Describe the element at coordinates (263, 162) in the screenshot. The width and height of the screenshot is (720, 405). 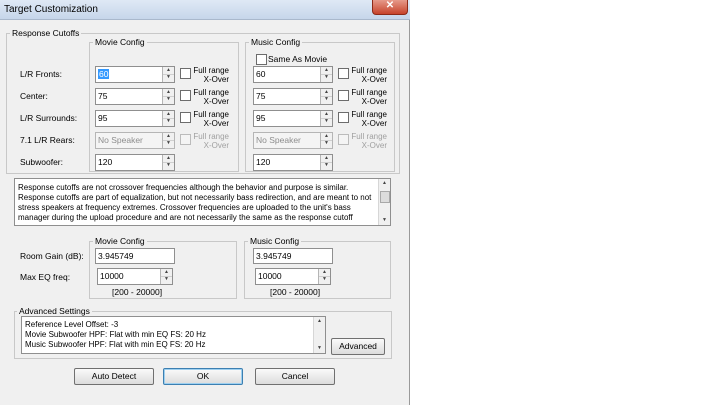
I see `music-subwoofer-value: 120` at that location.